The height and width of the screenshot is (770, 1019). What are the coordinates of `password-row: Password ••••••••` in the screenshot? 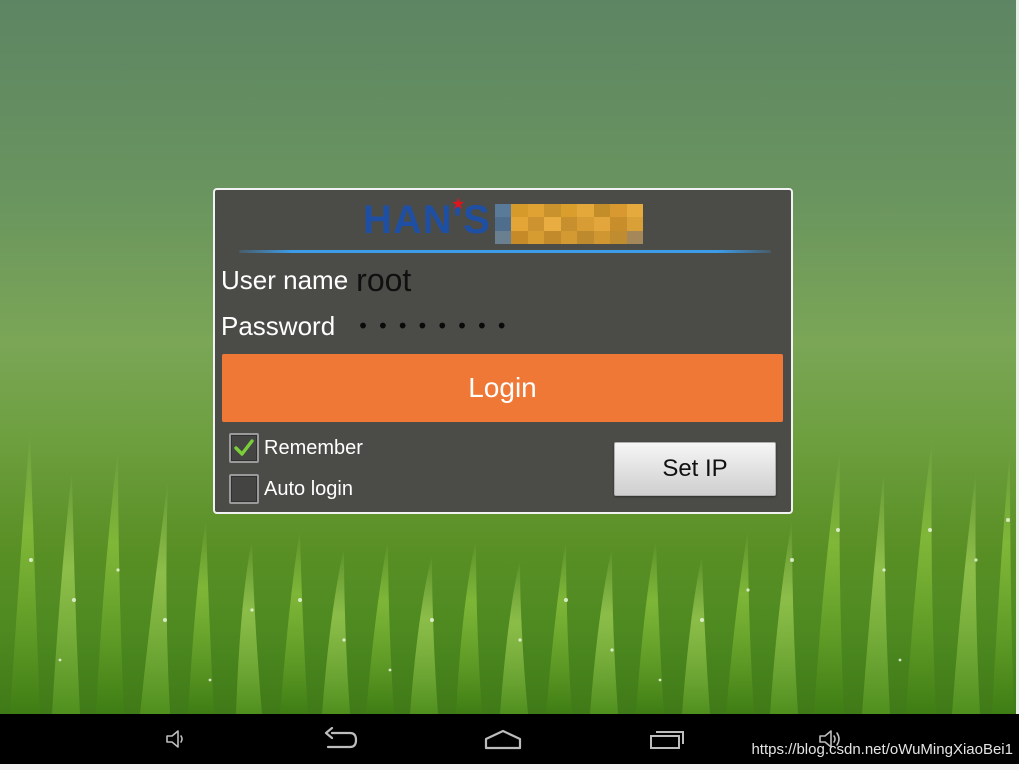 It's located at (368, 326).